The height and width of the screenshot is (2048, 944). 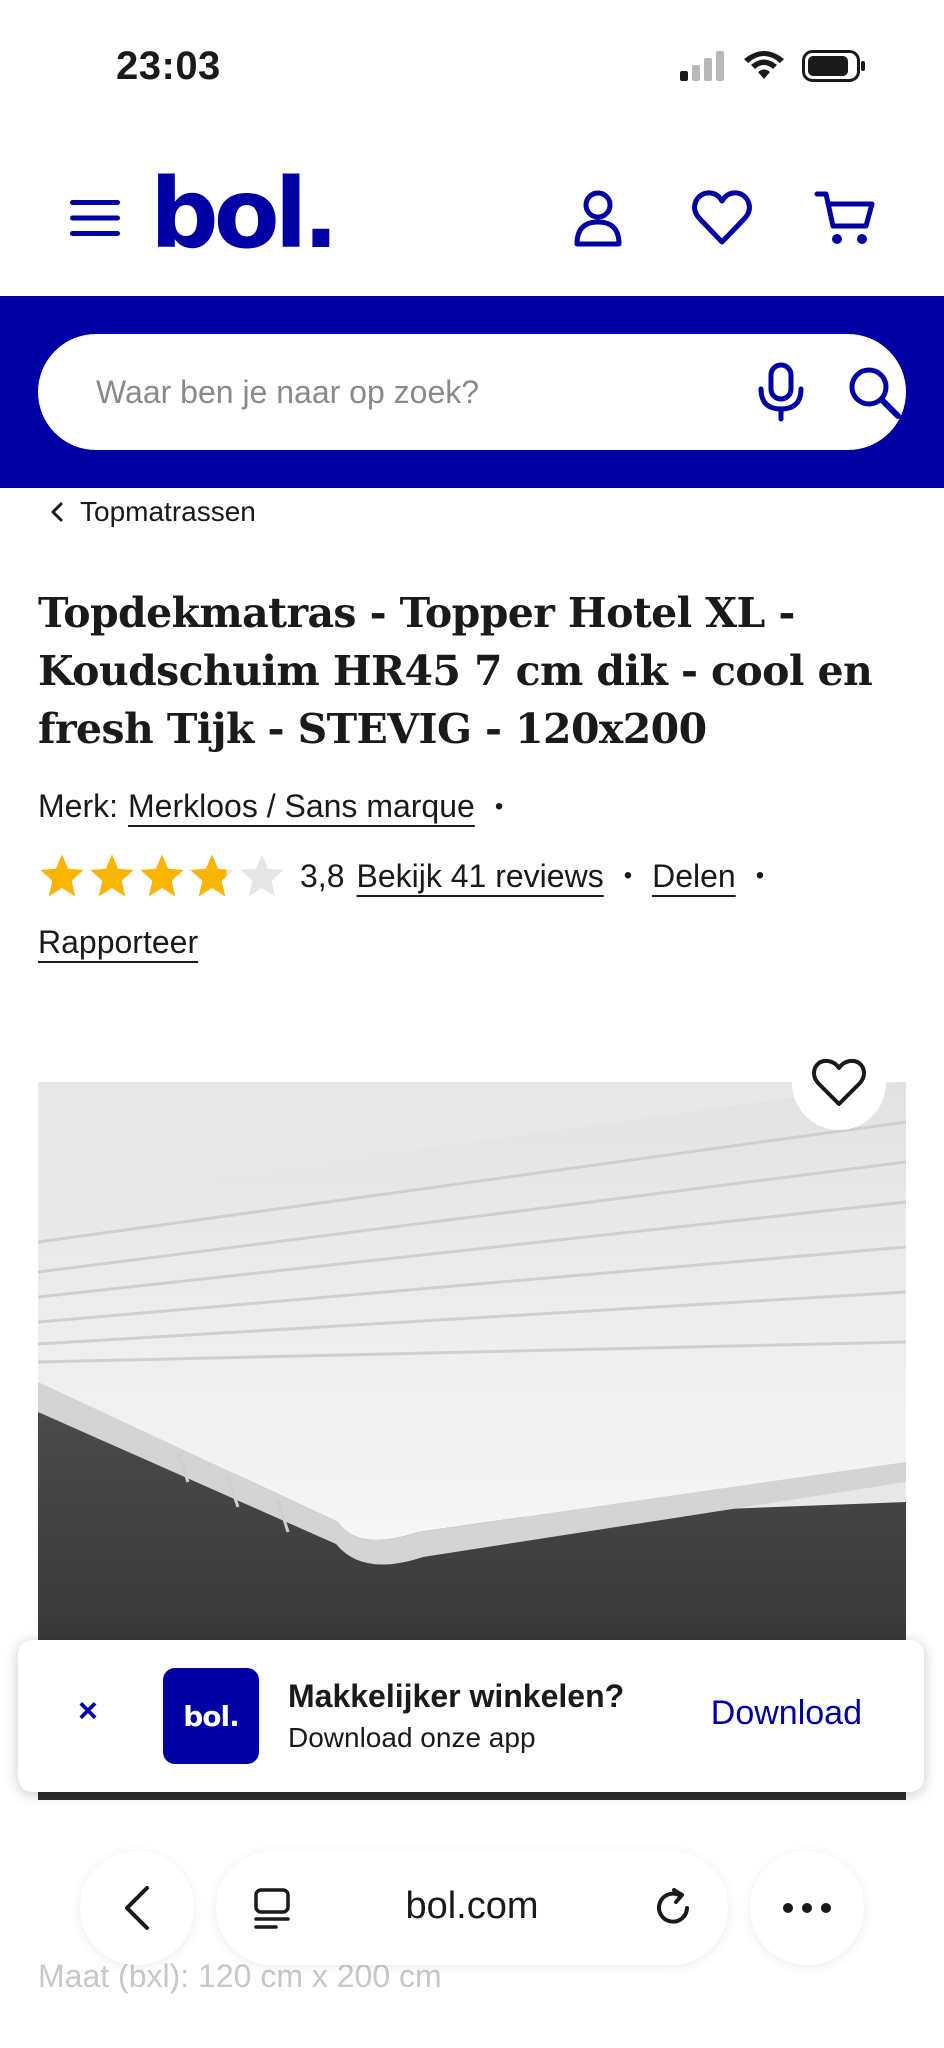 I want to click on search-input, so click(x=406, y=392).